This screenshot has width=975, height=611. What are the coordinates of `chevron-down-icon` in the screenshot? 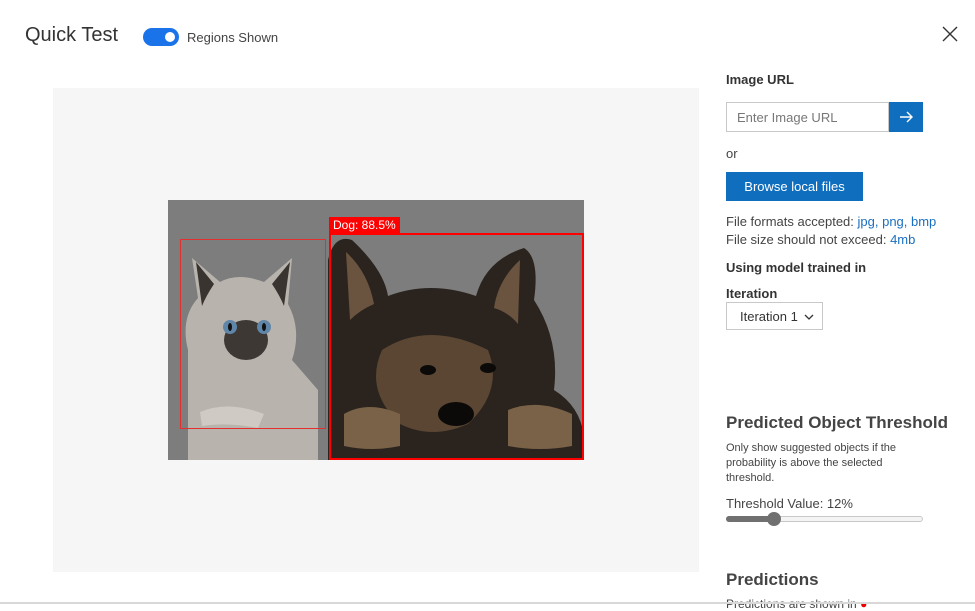 It's located at (809, 317).